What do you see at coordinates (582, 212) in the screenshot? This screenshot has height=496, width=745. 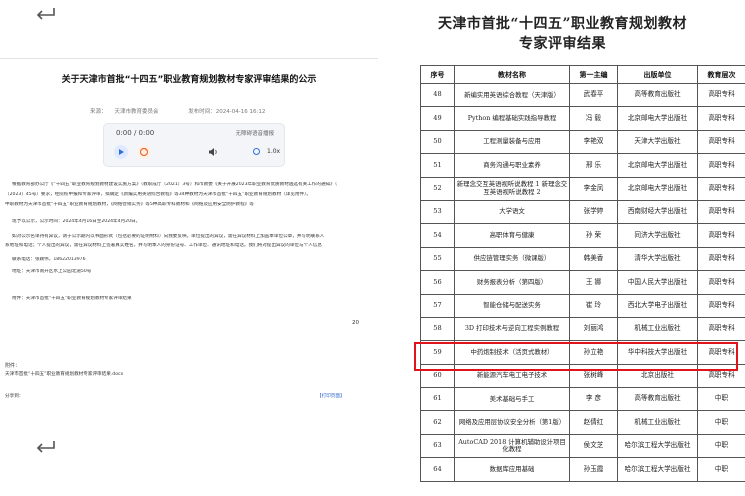 I see `table-row: 53 大学语文 张学婷 西南财经大学出版社 高职专科` at bounding box center [582, 212].